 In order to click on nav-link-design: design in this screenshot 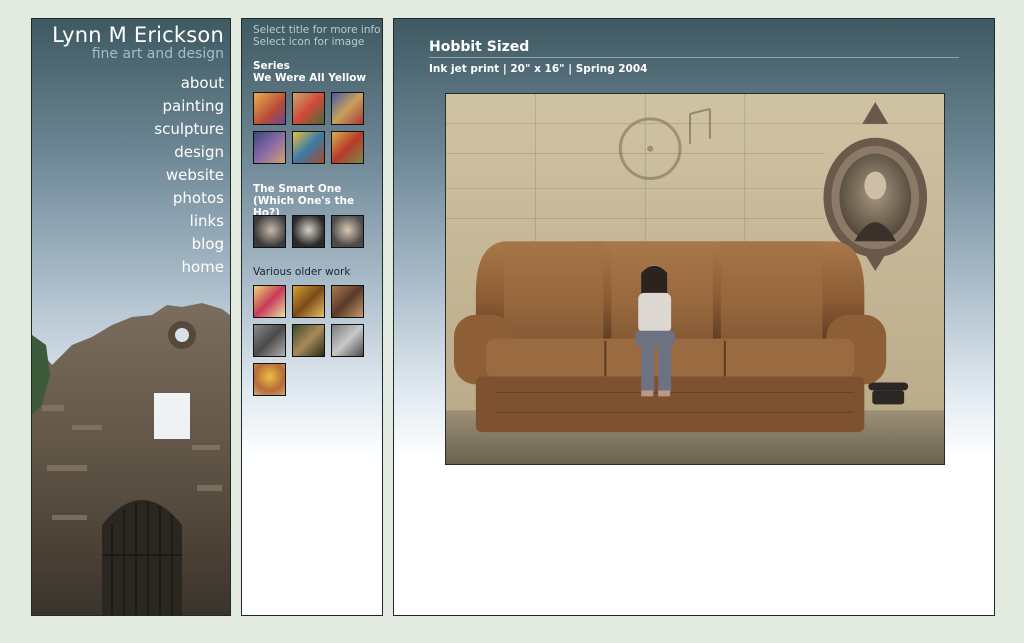, I will do `click(189, 152)`.